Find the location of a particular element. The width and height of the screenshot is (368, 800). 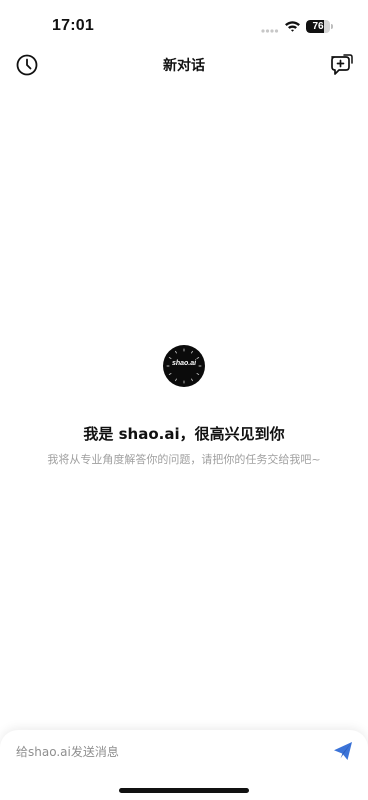

battery-body: 76 is located at coordinates (318, 26).